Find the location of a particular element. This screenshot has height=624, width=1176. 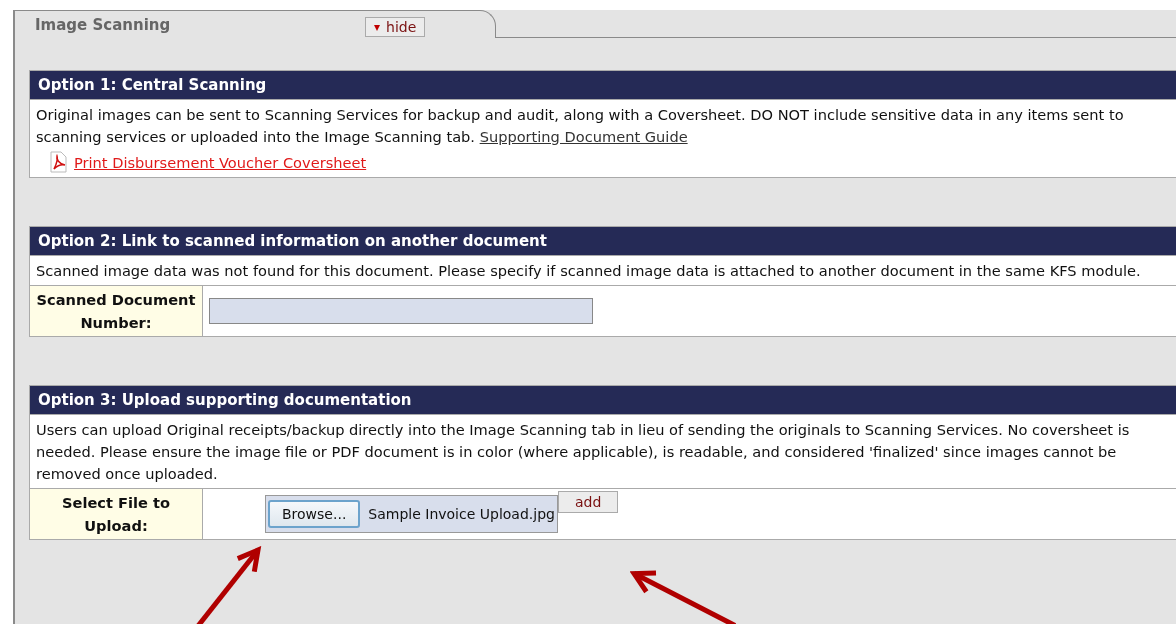

description-text: Scanned image data was not found for this document. Please specify if scanned image data is attached to another document in the same KFS module. is located at coordinates (588, 271).